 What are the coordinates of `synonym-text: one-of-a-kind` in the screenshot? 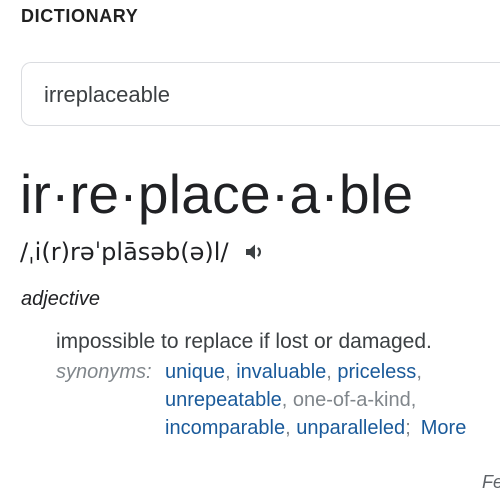 It's located at (351, 400).